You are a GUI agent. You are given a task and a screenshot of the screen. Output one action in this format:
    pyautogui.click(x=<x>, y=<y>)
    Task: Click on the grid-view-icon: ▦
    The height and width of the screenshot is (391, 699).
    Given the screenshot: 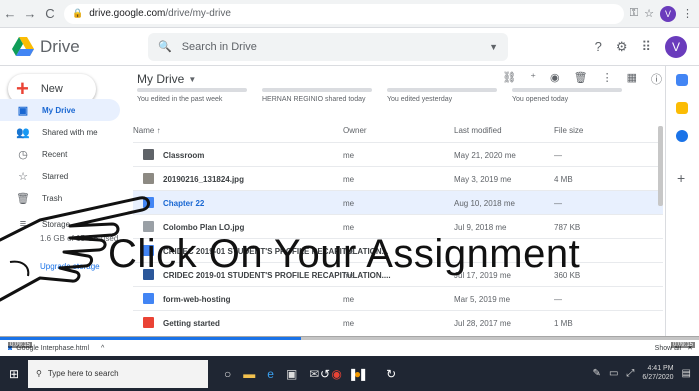 What is the action you would take?
    pyautogui.click(x=632, y=79)
    